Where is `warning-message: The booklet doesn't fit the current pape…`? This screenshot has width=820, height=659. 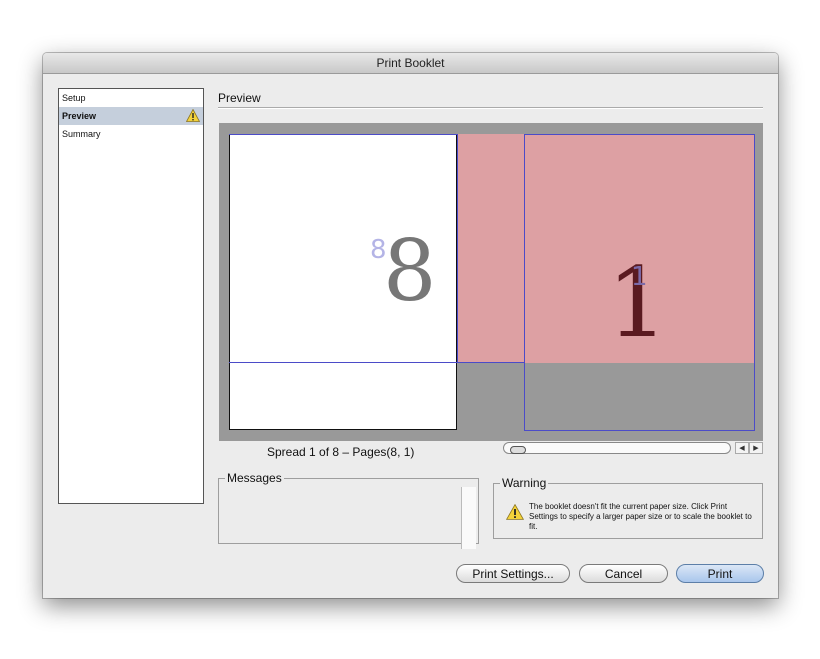
warning-message: The booklet doesn't fit the current pape… is located at coordinates (640, 516).